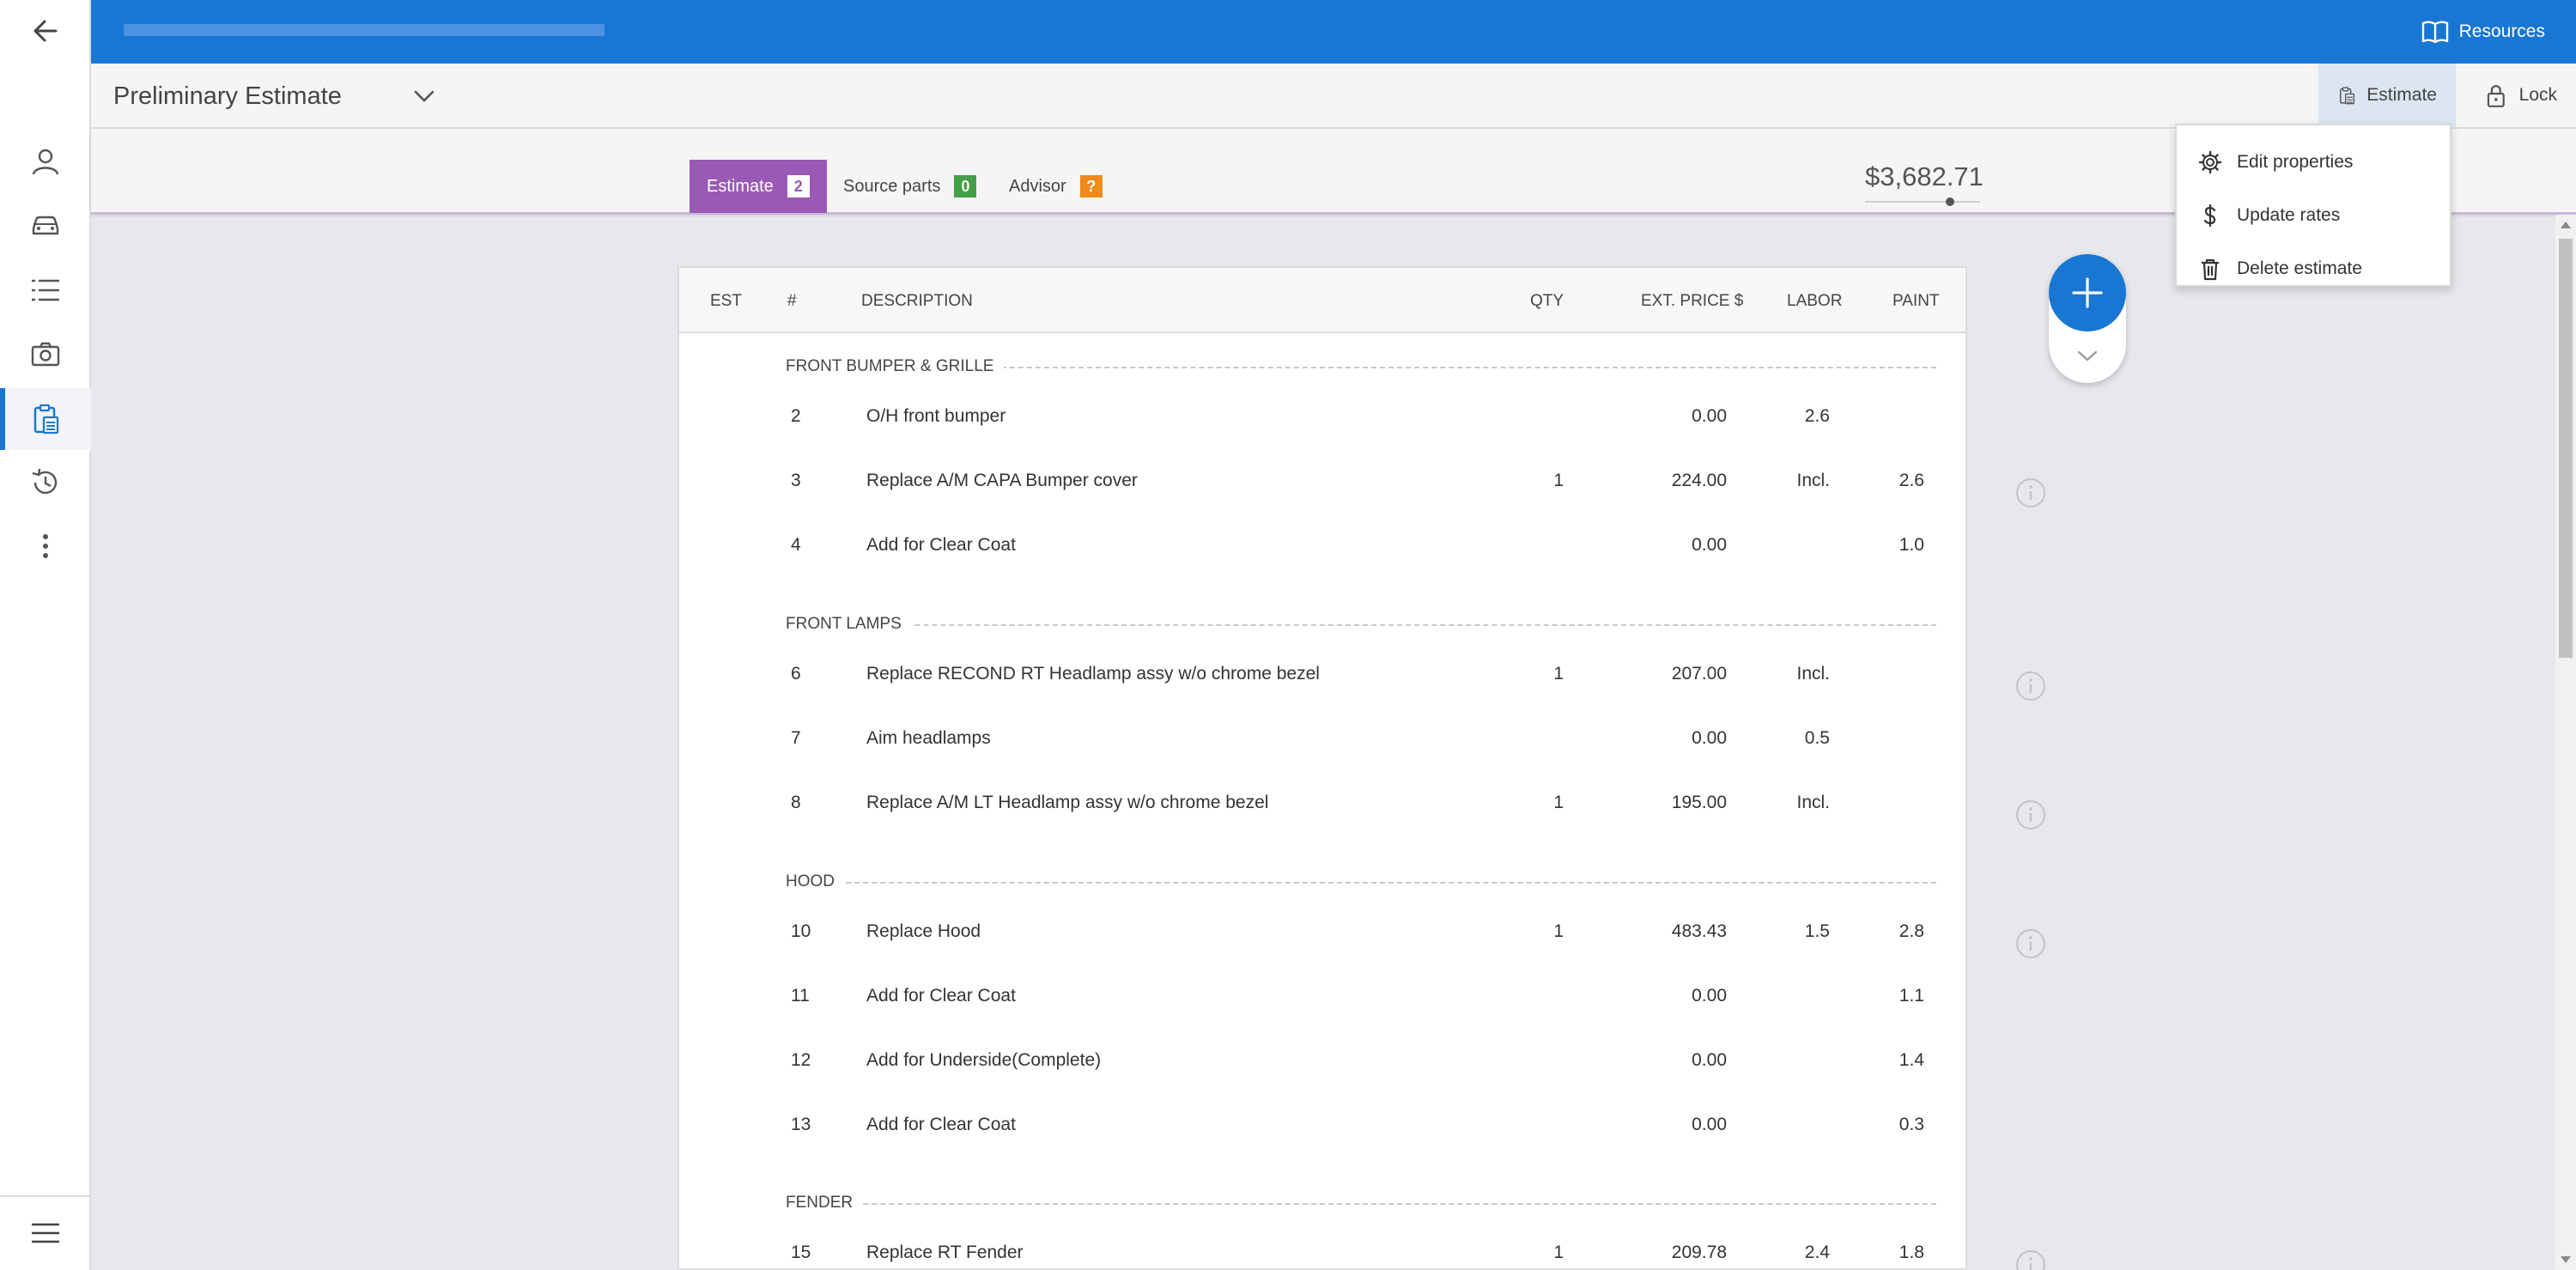 The image size is (2576, 1270). Describe the element at coordinates (1924, 176) in the screenshot. I see `estimate-total: $3,682.71` at that location.